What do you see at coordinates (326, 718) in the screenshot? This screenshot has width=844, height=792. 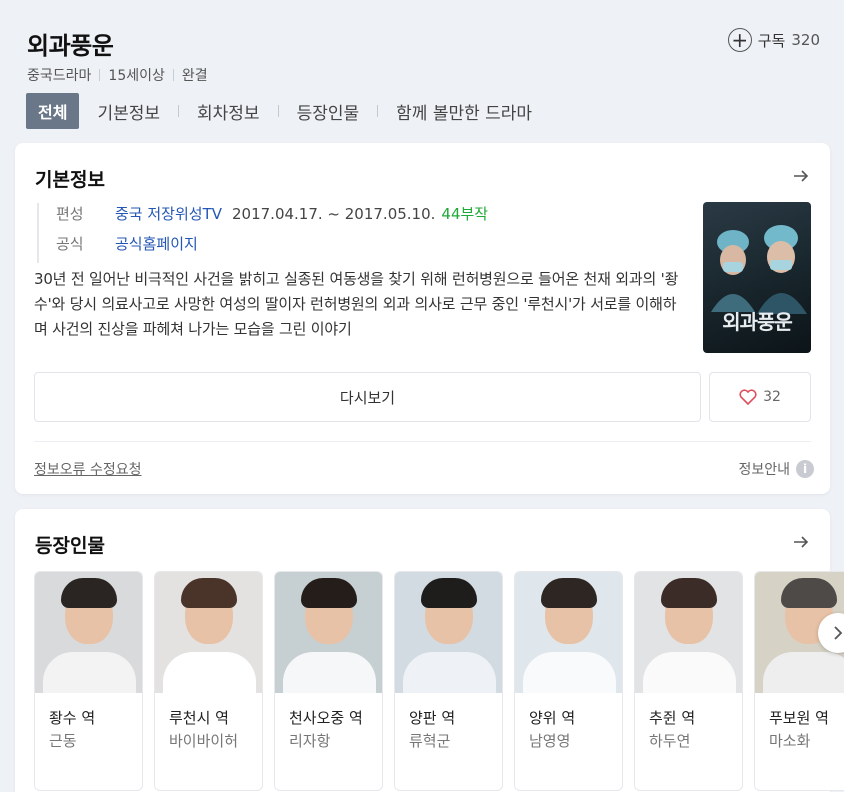 I see `cast-role: 천사오중 역` at bounding box center [326, 718].